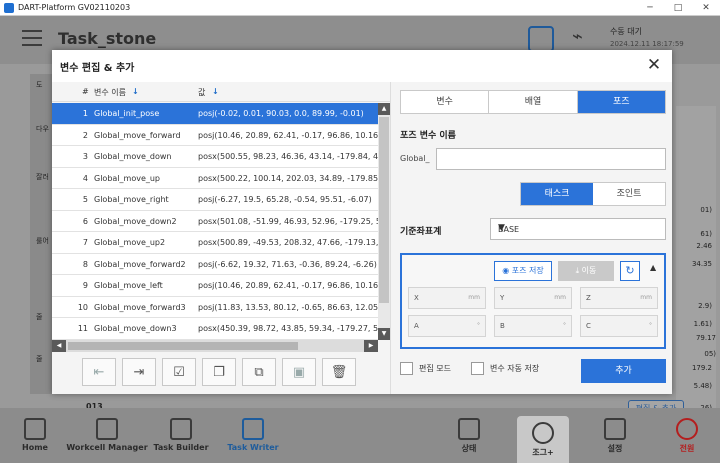  Describe the element at coordinates (32, 38) in the screenshot. I see `menu-icon` at that location.